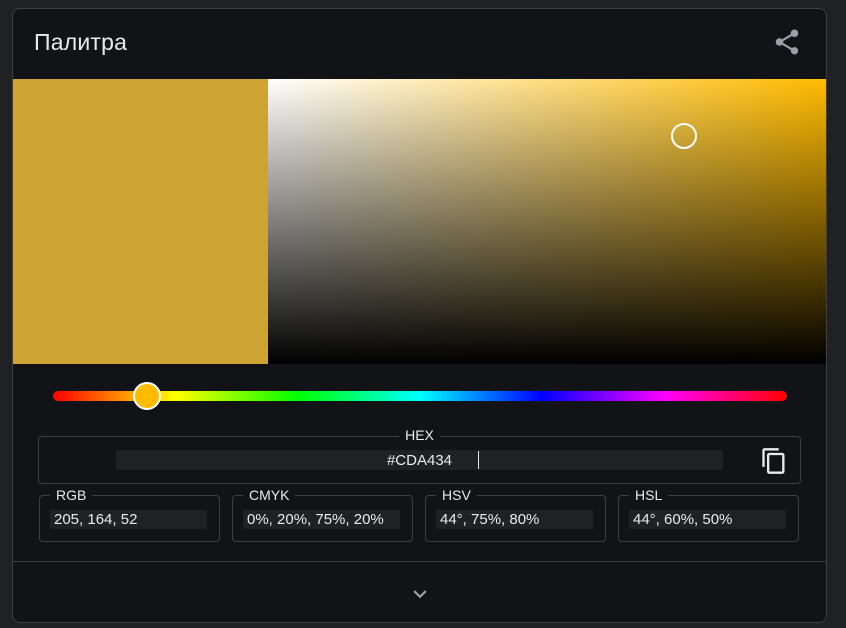 The height and width of the screenshot is (628, 846). Describe the element at coordinates (420, 396) in the screenshot. I see `hue-slider` at that location.